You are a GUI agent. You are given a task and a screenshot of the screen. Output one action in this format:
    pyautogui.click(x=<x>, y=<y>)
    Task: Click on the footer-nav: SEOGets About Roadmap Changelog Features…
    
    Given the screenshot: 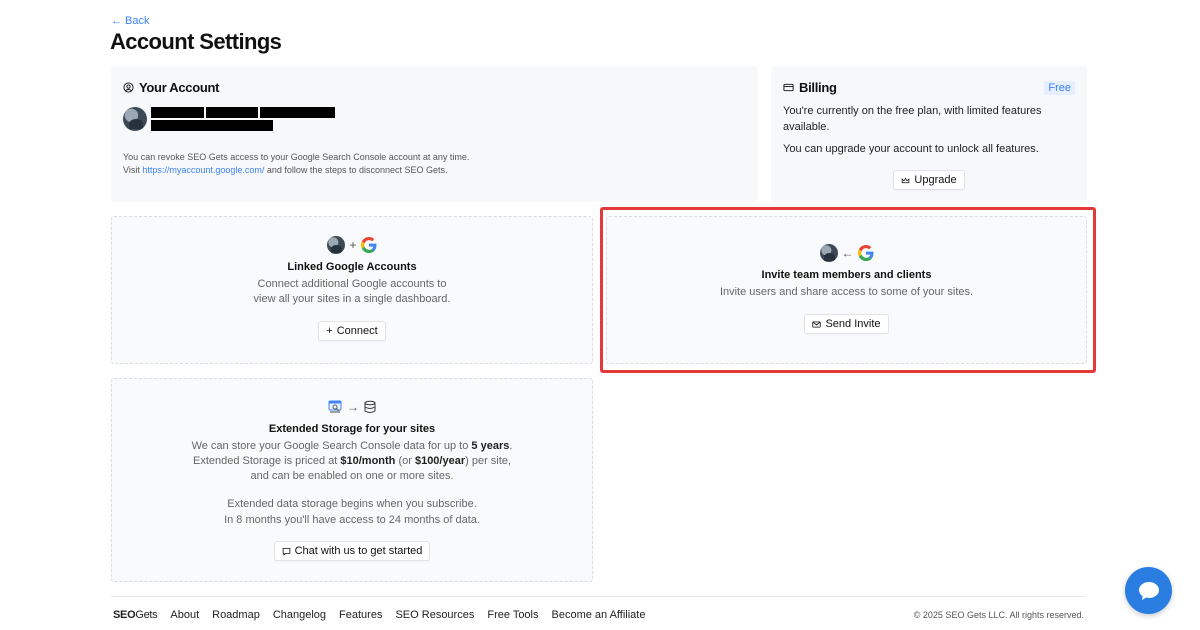 What is the action you would take?
    pyautogui.click(x=379, y=615)
    